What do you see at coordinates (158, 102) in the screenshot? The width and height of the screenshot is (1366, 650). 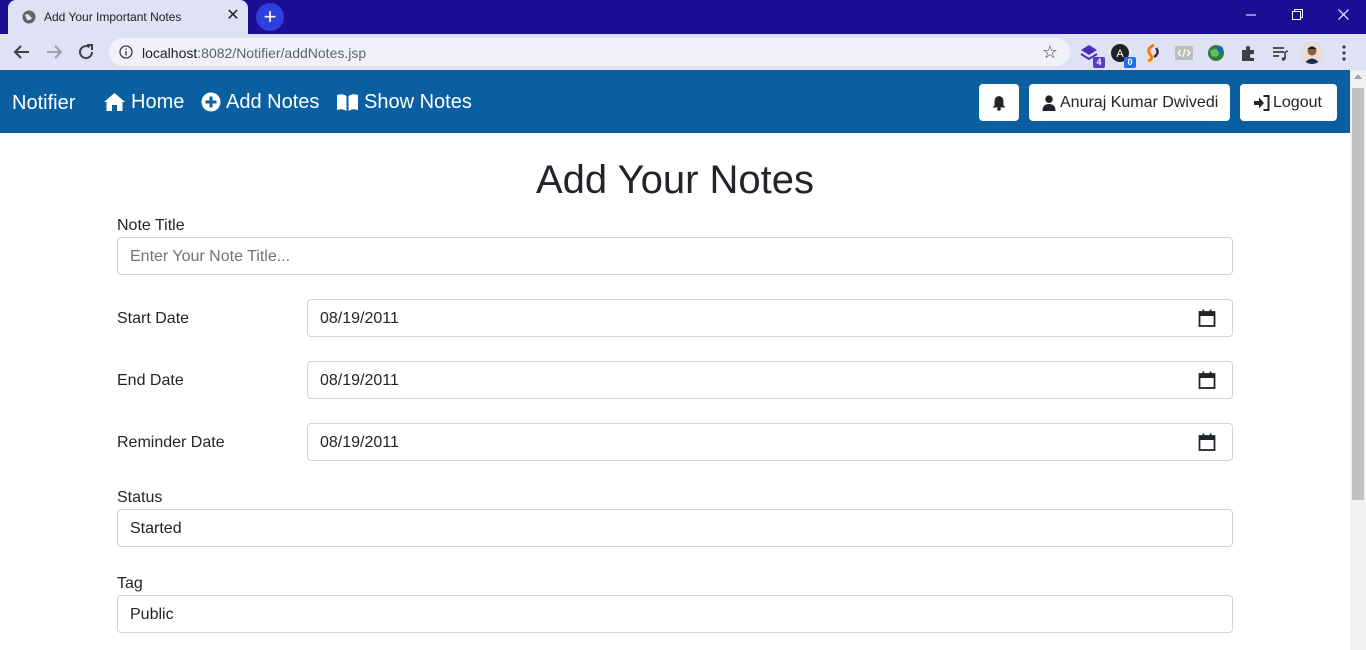 I see `nav-home-label: Home` at bounding box center [158, 102].